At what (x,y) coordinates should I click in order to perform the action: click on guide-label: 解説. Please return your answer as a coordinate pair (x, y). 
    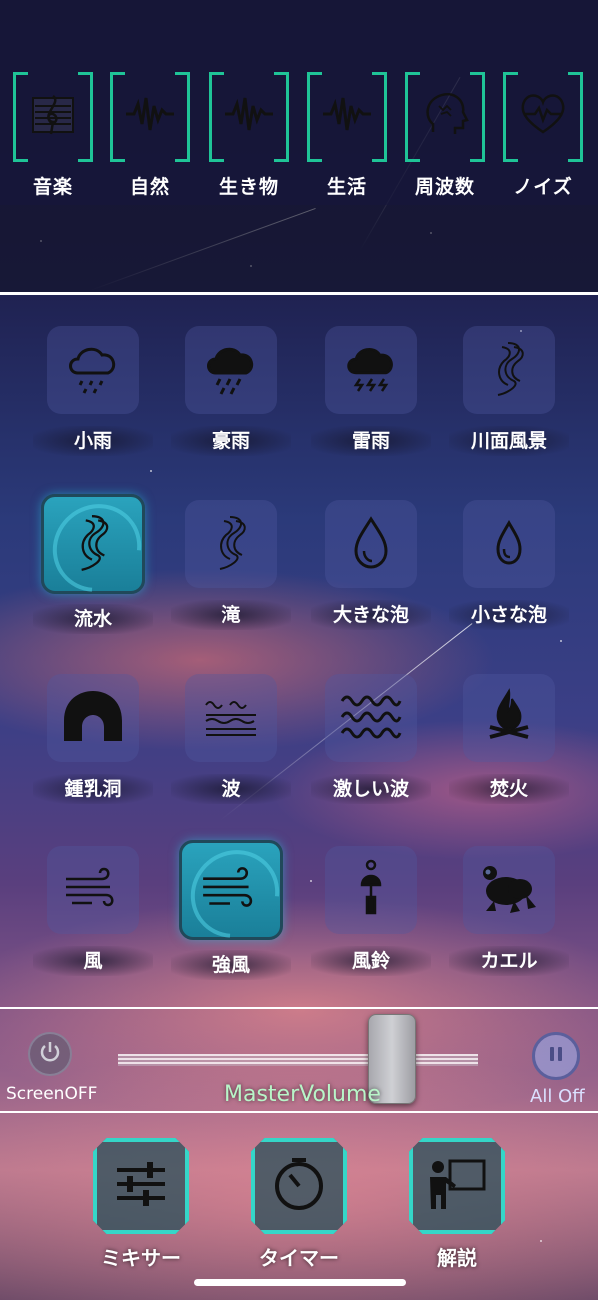
    Looking at the image, I should click on (457, 1258).